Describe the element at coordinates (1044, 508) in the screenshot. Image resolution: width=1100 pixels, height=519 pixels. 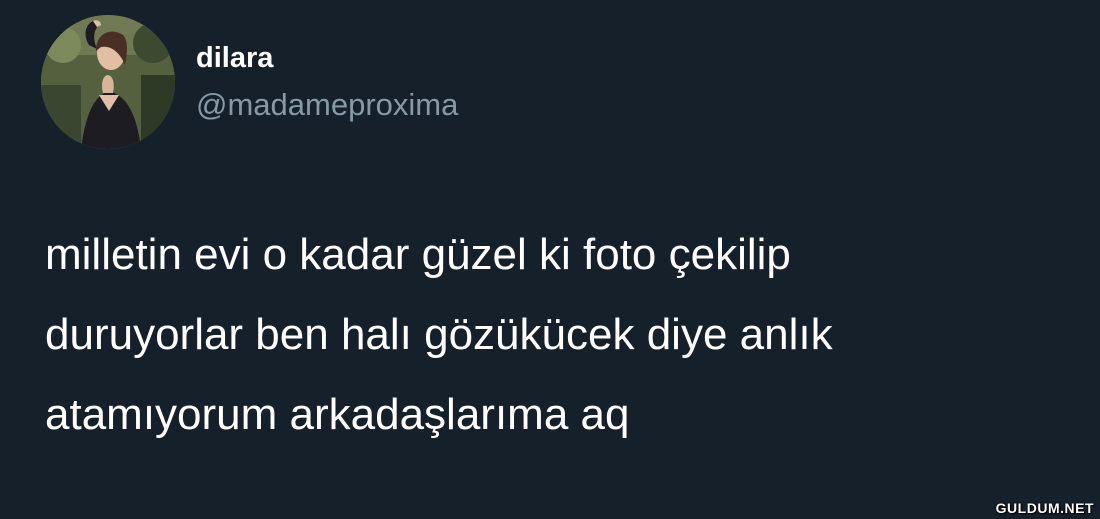
I see `site-watermark: GULDUM.NET` at that location.